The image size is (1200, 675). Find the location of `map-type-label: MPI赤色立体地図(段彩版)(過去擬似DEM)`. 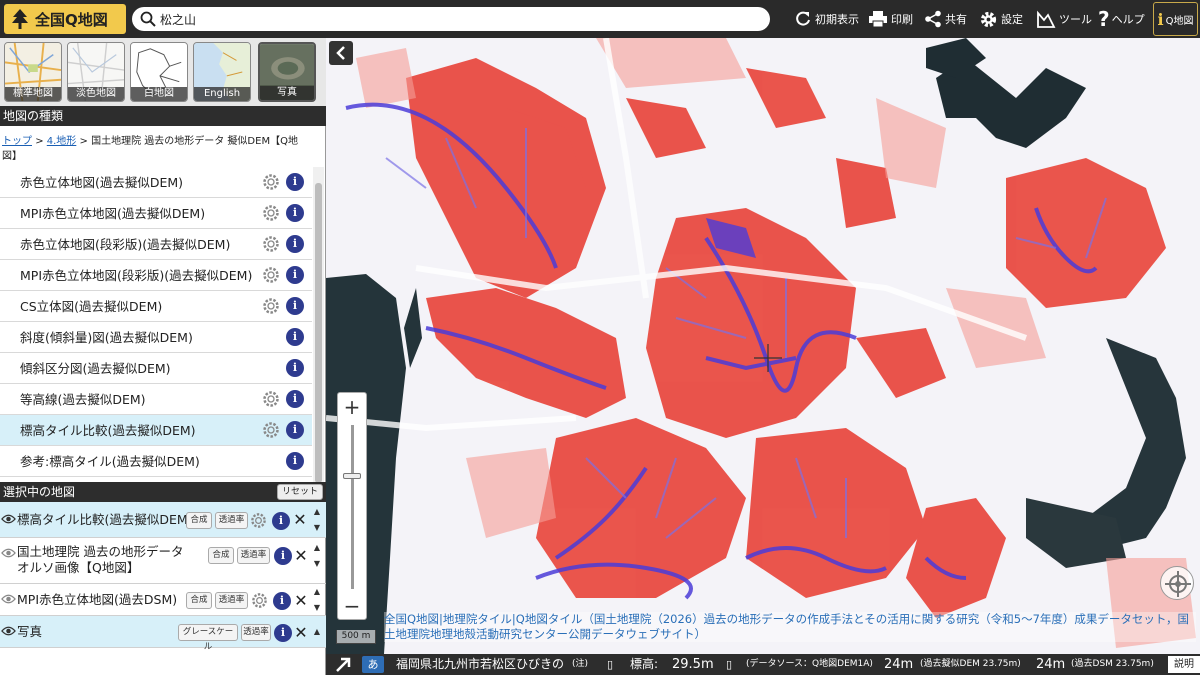

map-type-label: MPI赤色立体地図(段彩版)(過去擬似DEM) is located at coordinates (136, 275).